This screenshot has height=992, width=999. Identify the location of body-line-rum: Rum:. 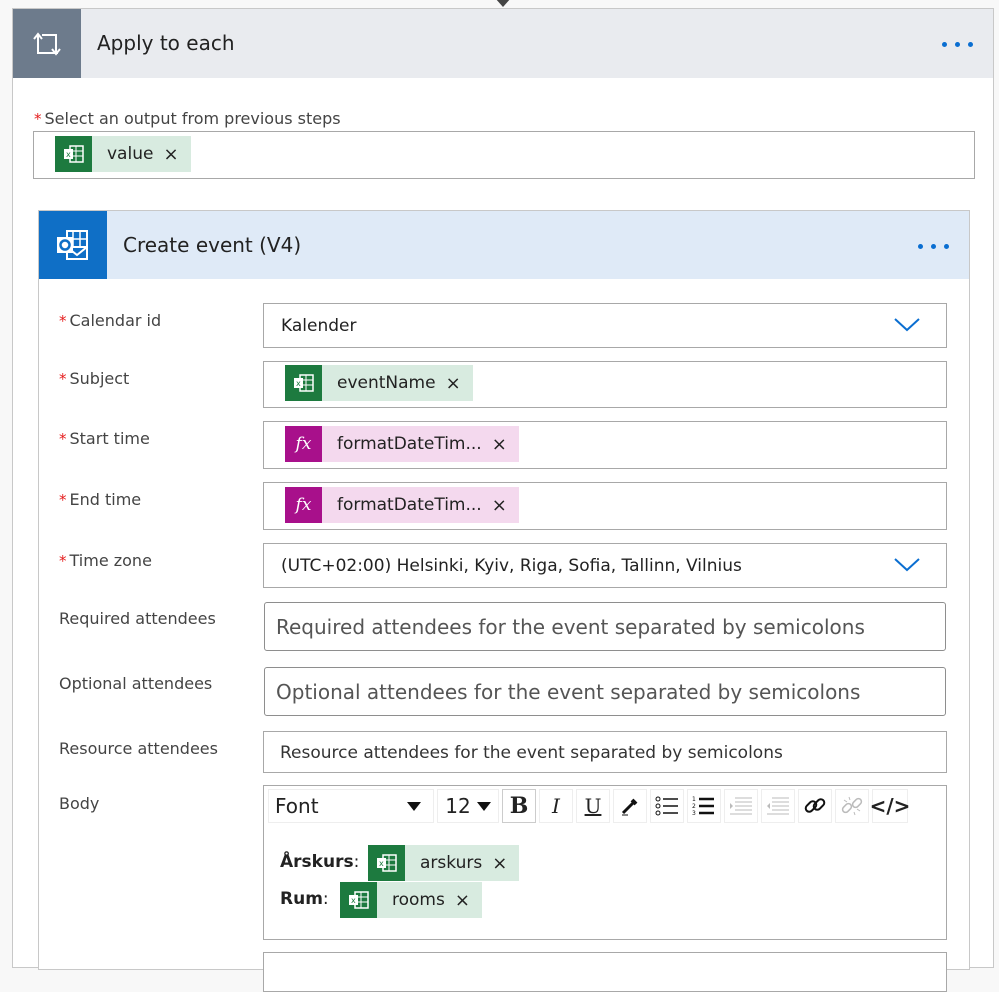
(304, 899).